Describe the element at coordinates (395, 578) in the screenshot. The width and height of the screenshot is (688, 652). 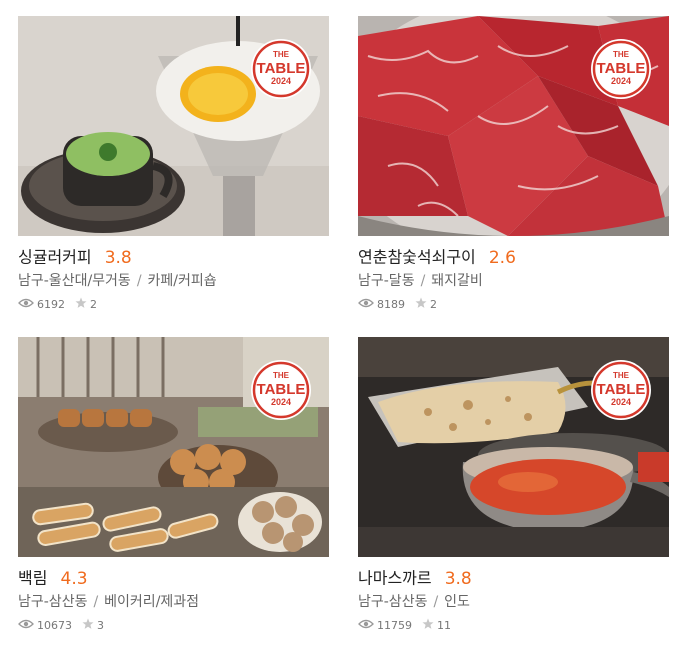
I see `restaurant-name: 나마스까르` at that location.